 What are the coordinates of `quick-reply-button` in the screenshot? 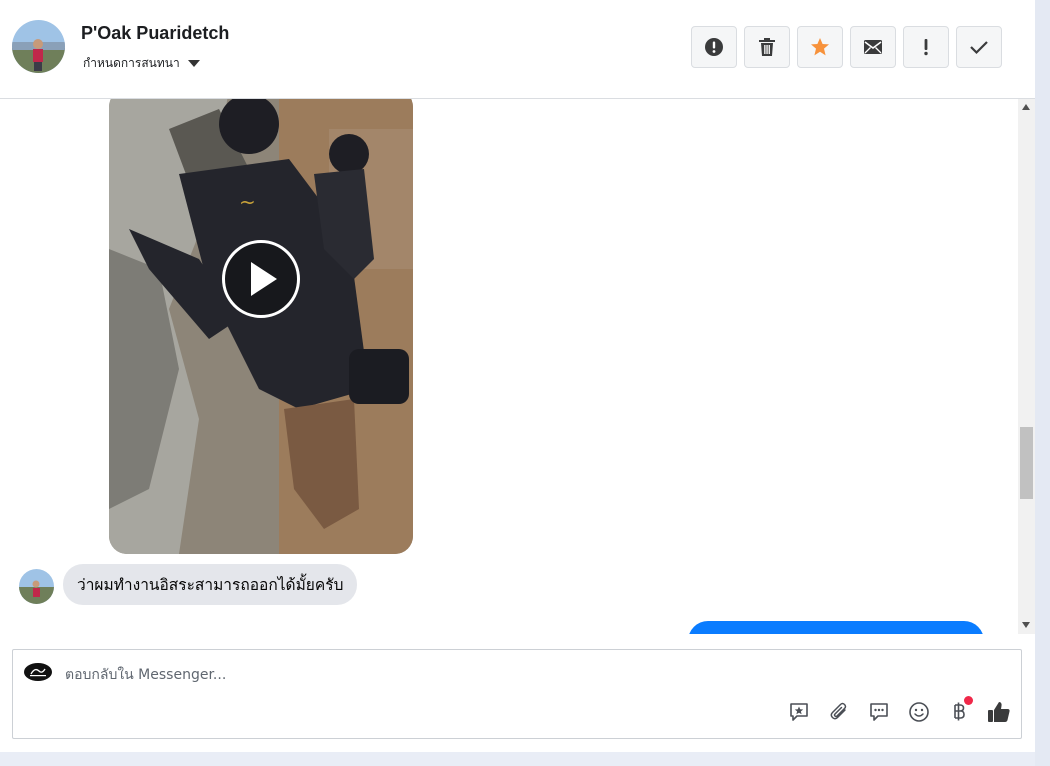 It's located at (879, 712).